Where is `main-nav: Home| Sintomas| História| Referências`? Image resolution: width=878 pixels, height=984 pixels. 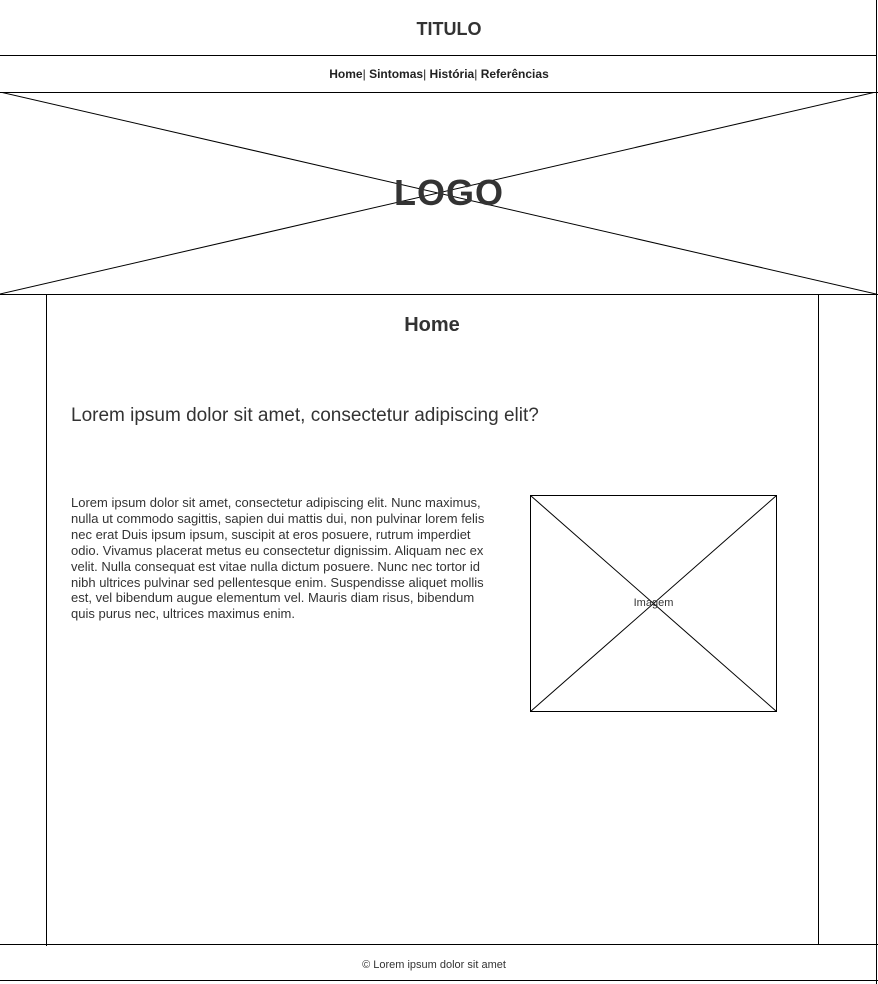
main-nav: Home| Sintomas| História| Referências is located at coordinates (439, 74).